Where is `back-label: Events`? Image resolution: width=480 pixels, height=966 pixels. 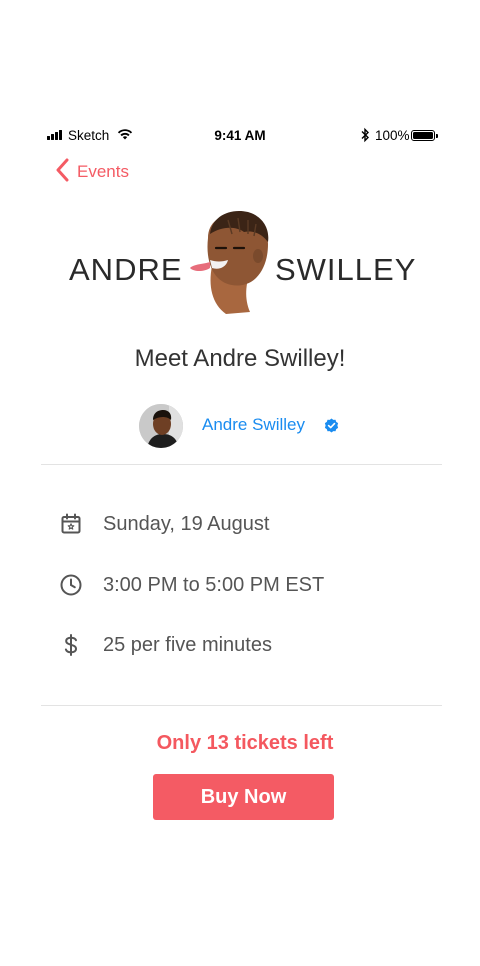
back-label: Events is located at coordinates (103, 171).